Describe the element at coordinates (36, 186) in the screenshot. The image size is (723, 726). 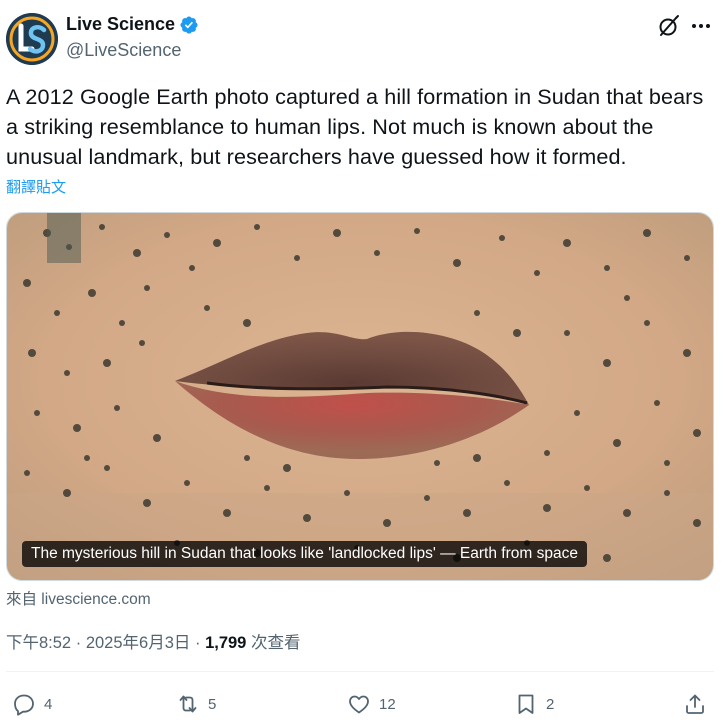
I see `translate-post-link: 翻譯貼文` at that location.